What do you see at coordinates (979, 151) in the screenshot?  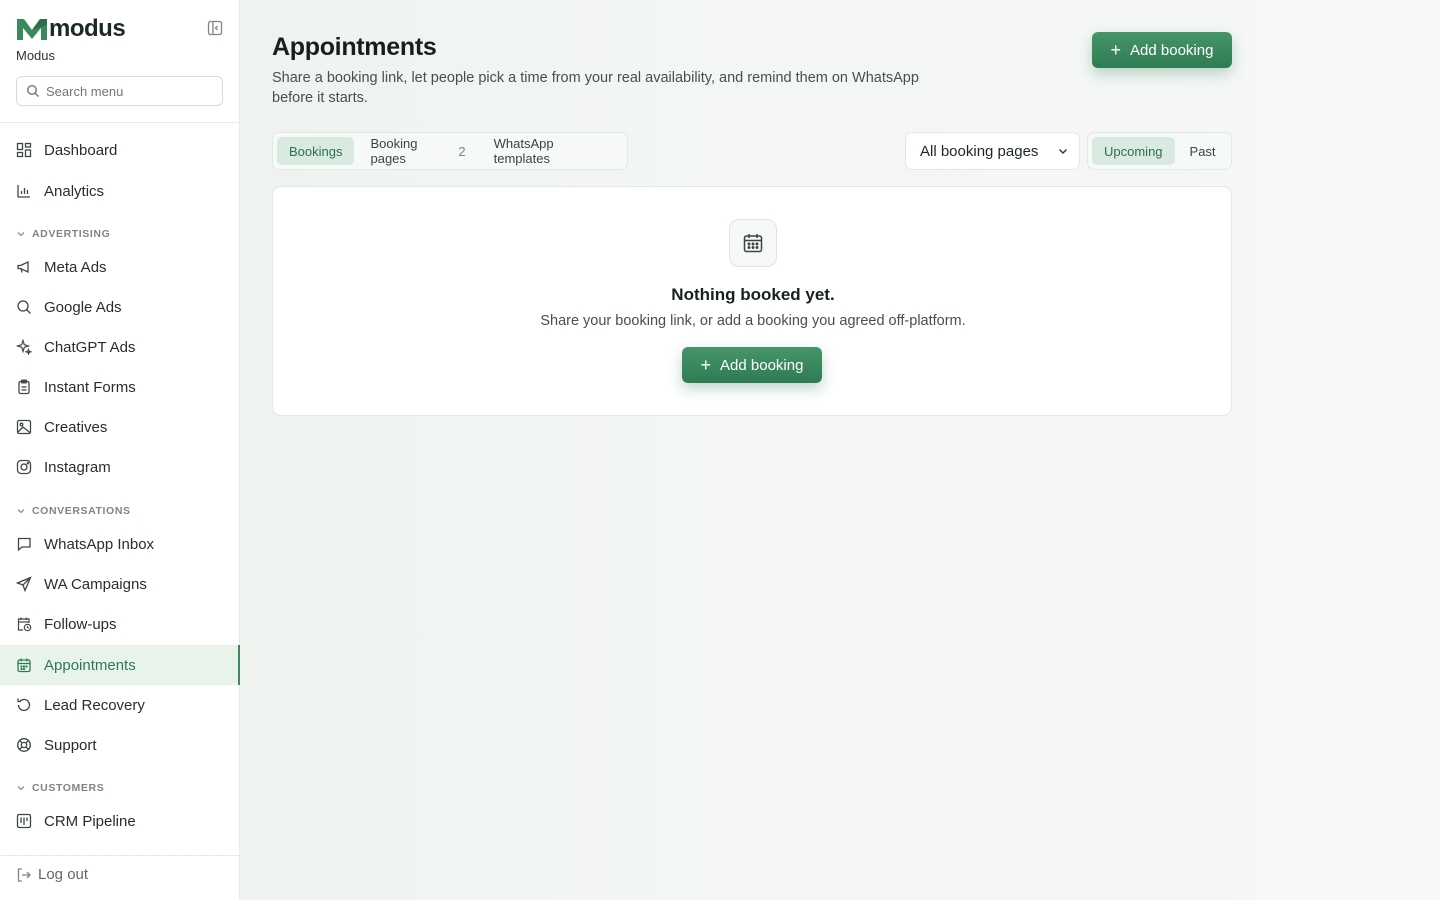 I see `select-value: All booking pages` at bounding box center [979, 151].